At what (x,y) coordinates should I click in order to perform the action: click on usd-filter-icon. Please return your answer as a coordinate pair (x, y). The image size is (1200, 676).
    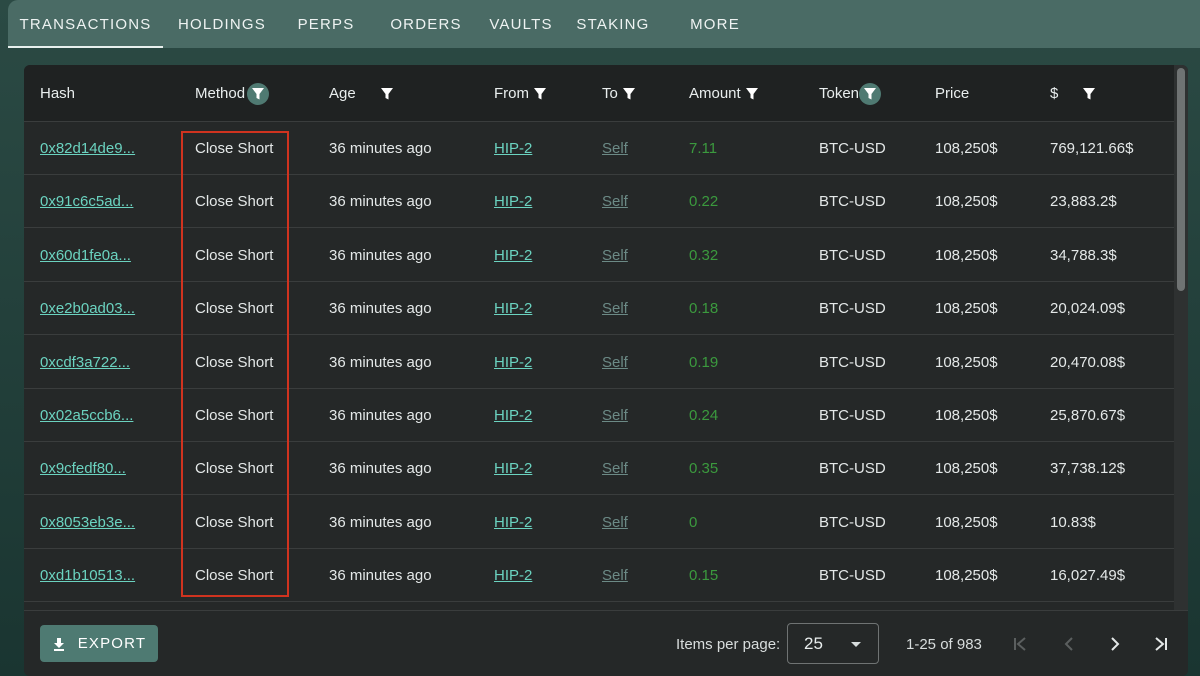
    Looking at the image, I should click on (1089, 94).